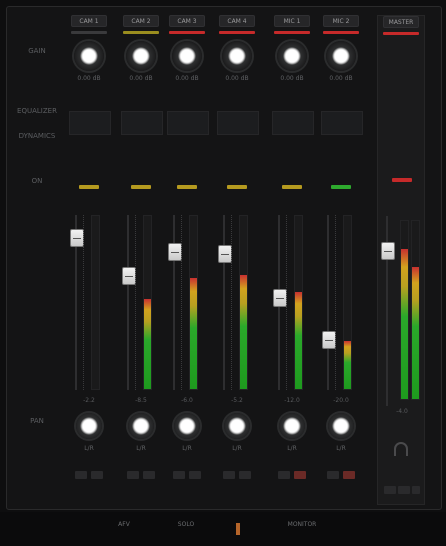  What do you see at coordinates (302, 529) in the screenshot?
I see `monitor-button: MONITOR` at bounding box center [302, 529].